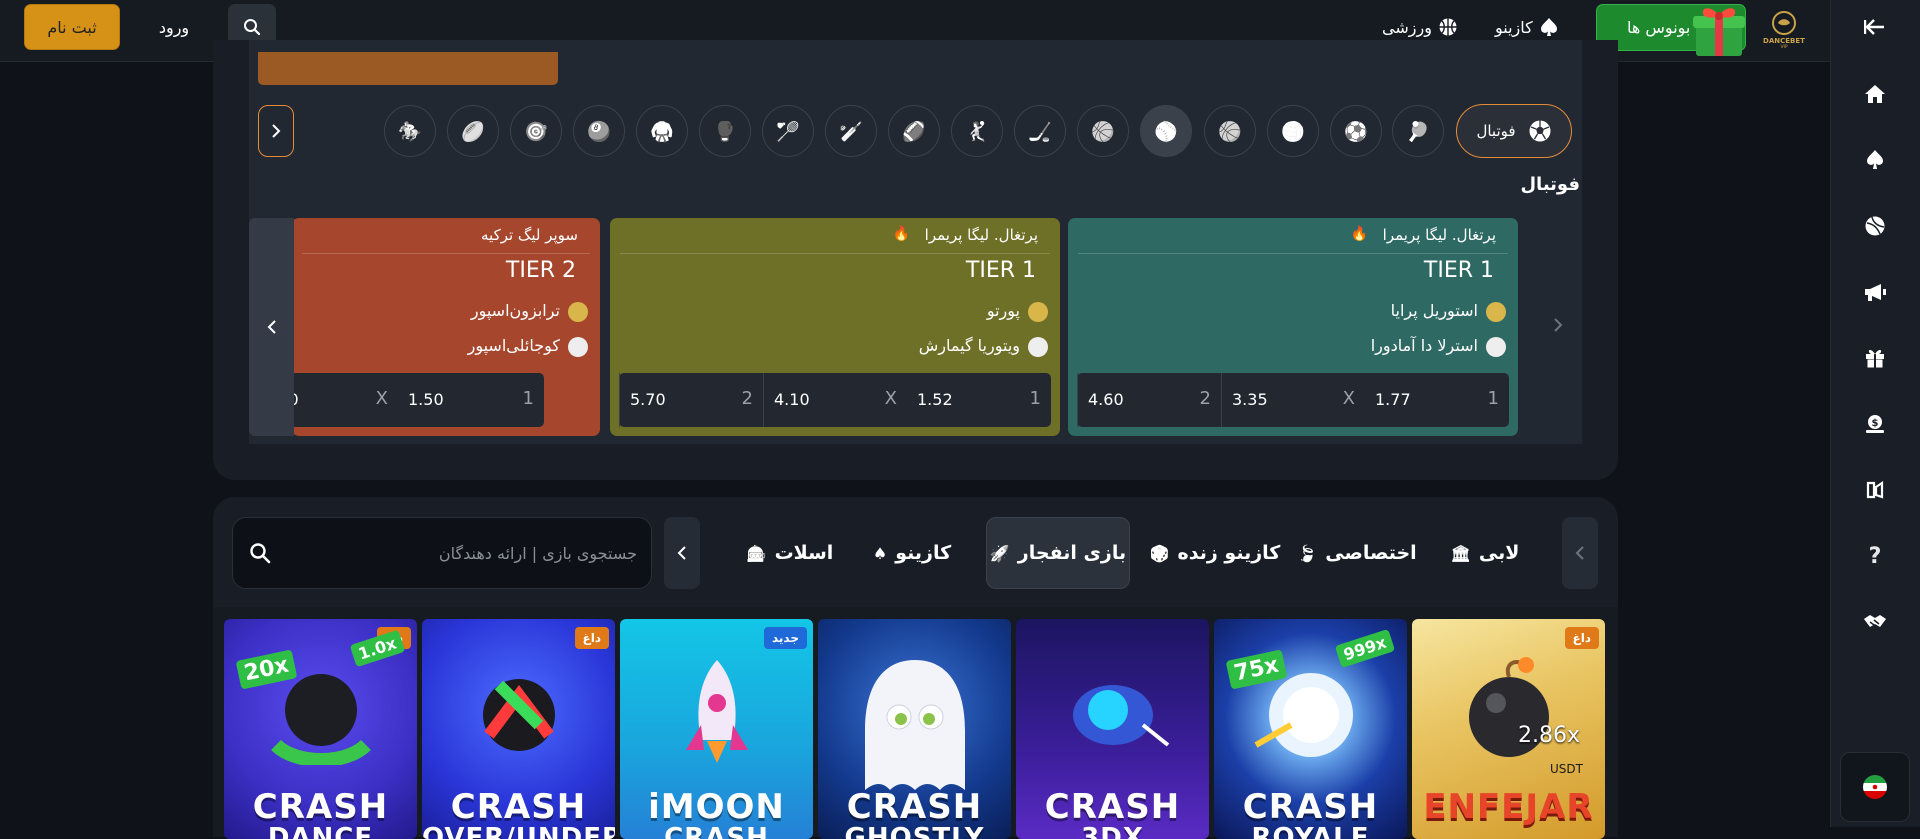 Image resolution: width=1920 pixels, height=839 pixels. What do you see at coordinates (1550, 184) in the screenshot?
I see `section-title: فوتبال` at bounding box center [1550, 184].